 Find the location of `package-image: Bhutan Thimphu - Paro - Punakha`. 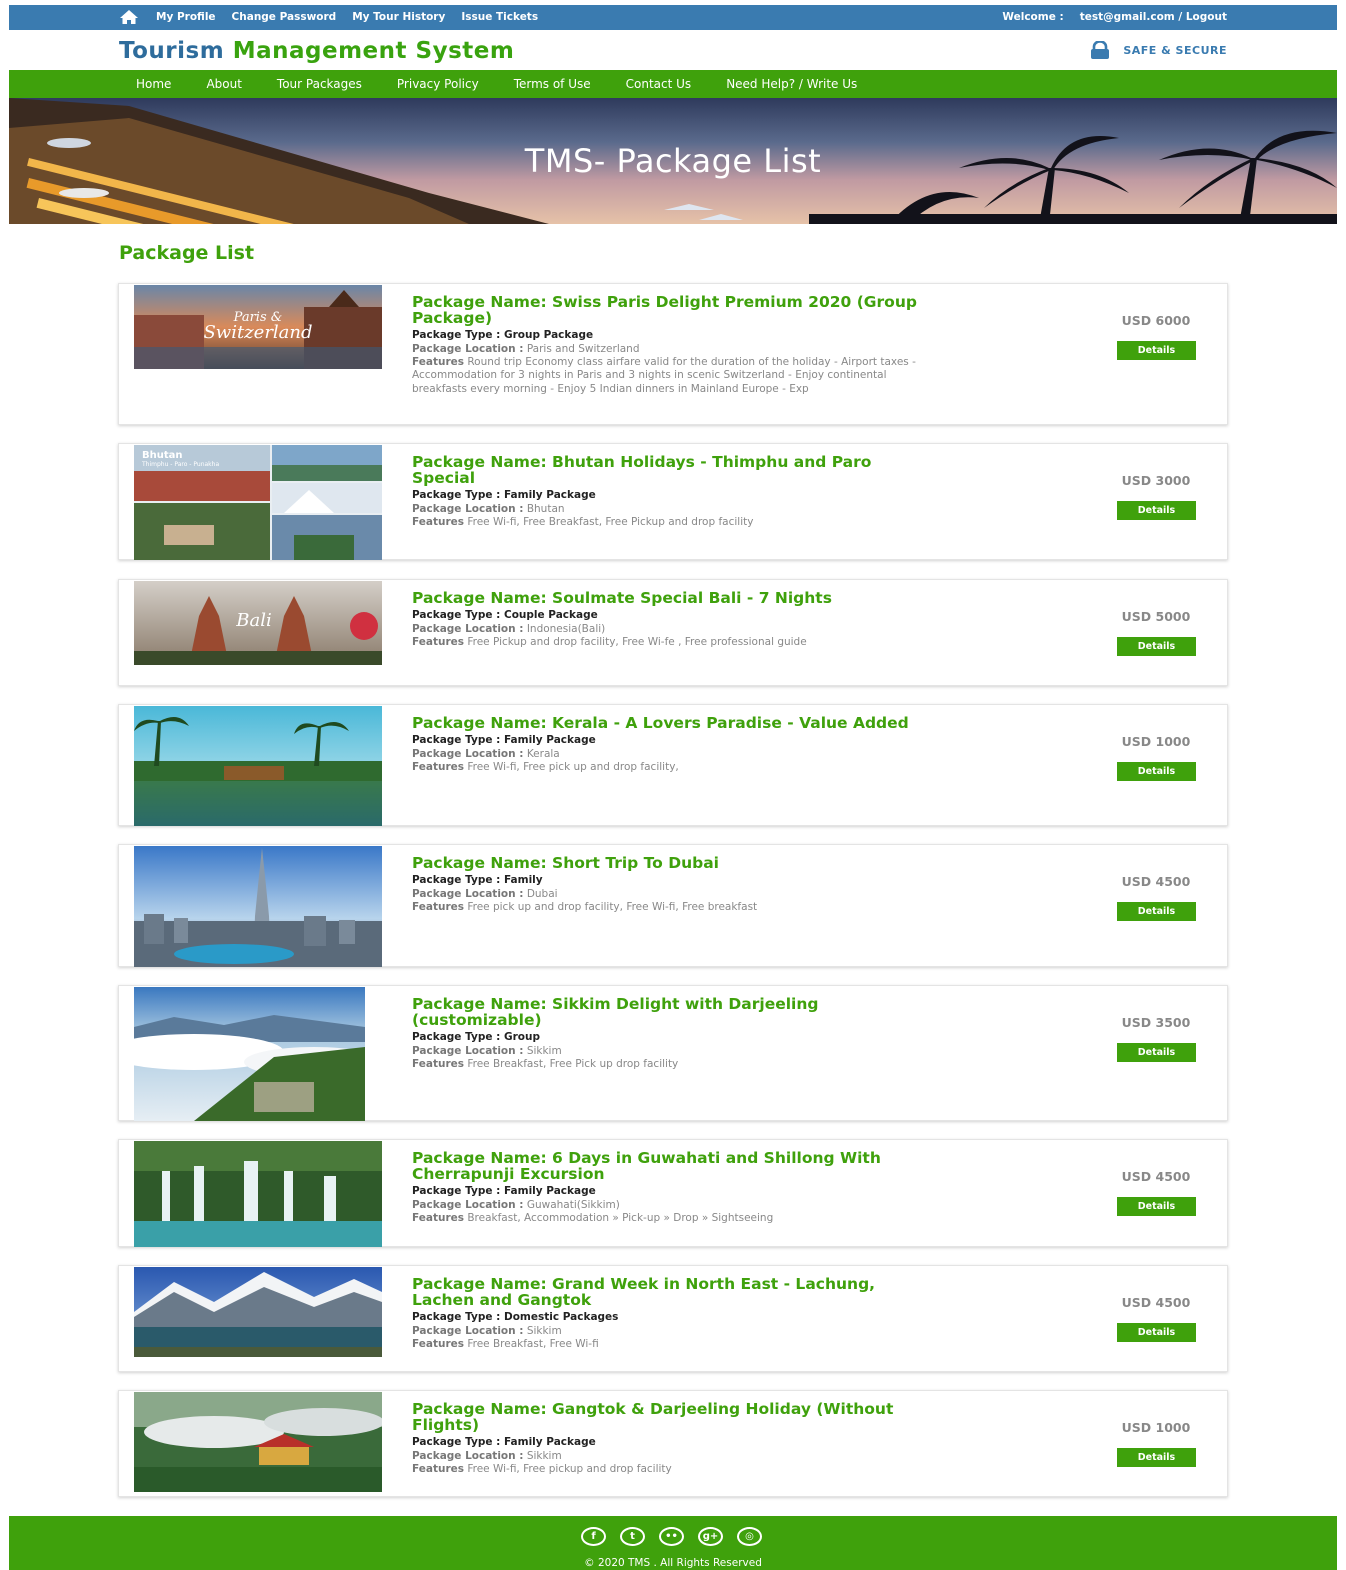

package-image: Bhutan Thimphu - Paro - Punakha is located at coordinates (258, 502).